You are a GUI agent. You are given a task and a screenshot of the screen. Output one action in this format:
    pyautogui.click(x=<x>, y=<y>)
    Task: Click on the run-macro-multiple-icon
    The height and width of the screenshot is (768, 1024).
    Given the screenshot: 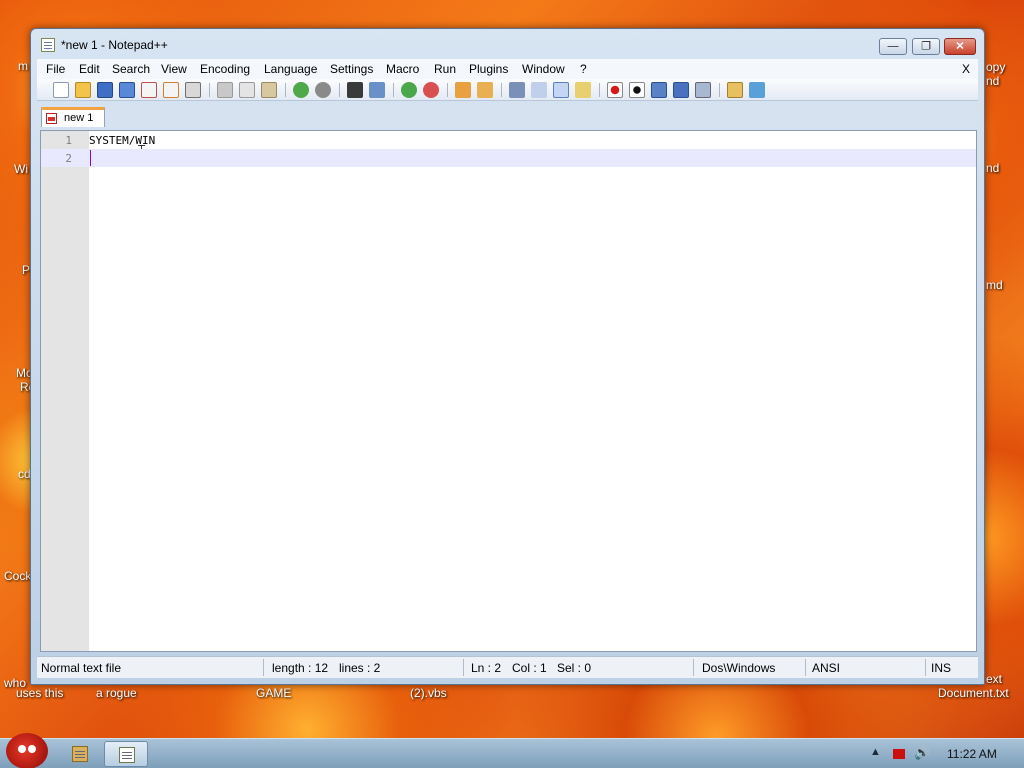 What is the action you would take?
    pyautogui.click(x=681, y=90)
    